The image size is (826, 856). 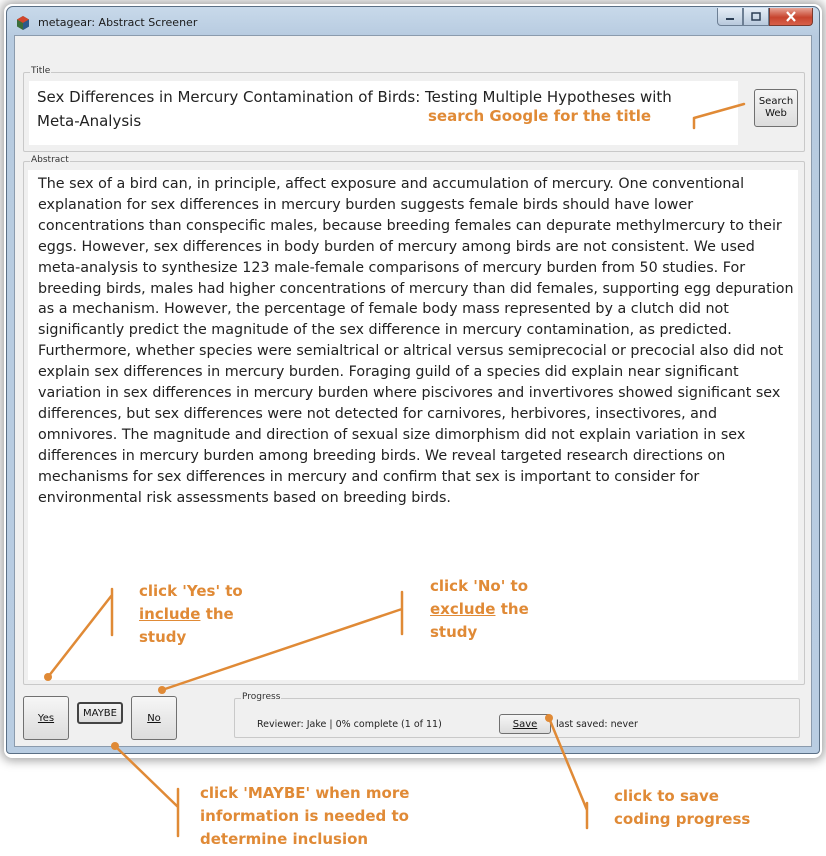 What do you see at coordinates (454, 632) in the screenshot?
I see `no-annotation-line3: study` at bounding box center [454, 632].